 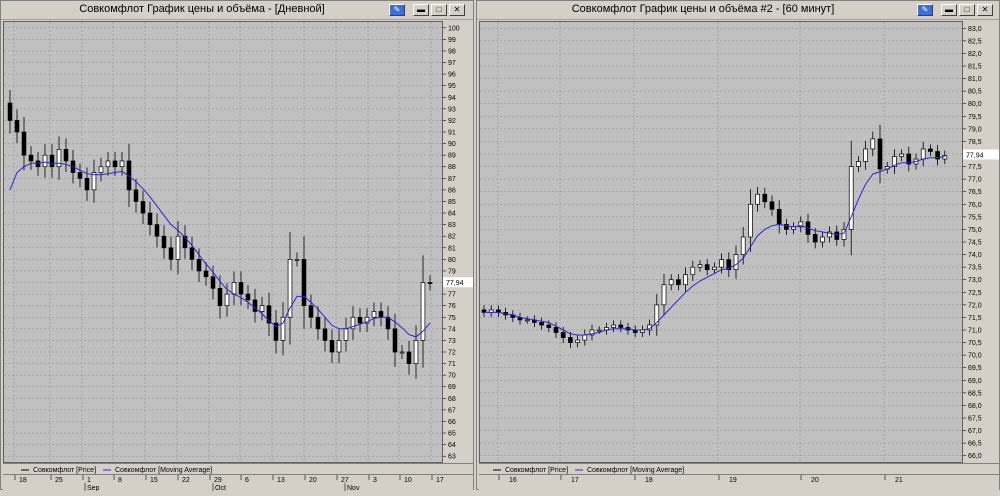 What do you see at coordinates (452, 237) in the screenshot?
I see `y-tick-label: 82` at bounding box center [452, 237].